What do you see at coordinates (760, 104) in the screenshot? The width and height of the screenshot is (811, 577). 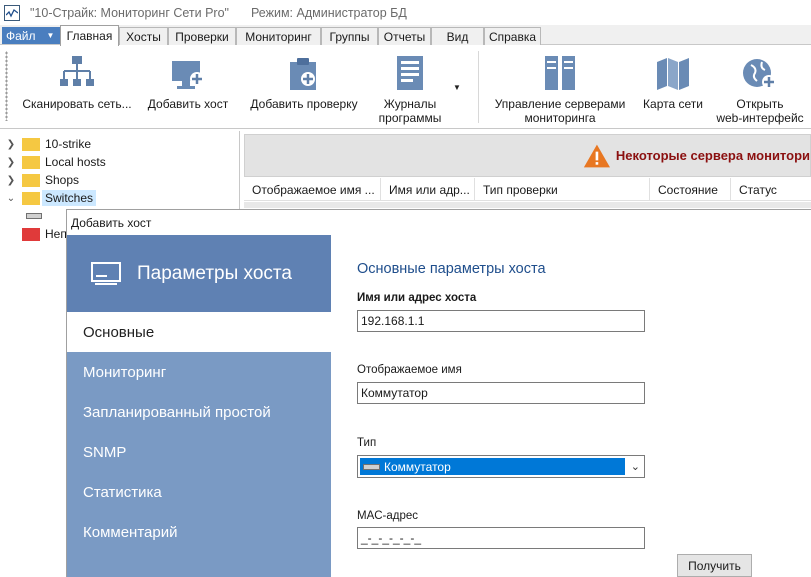 I see `open-web-interface-label-line1: Открыть` at bounding box center [760, 104].